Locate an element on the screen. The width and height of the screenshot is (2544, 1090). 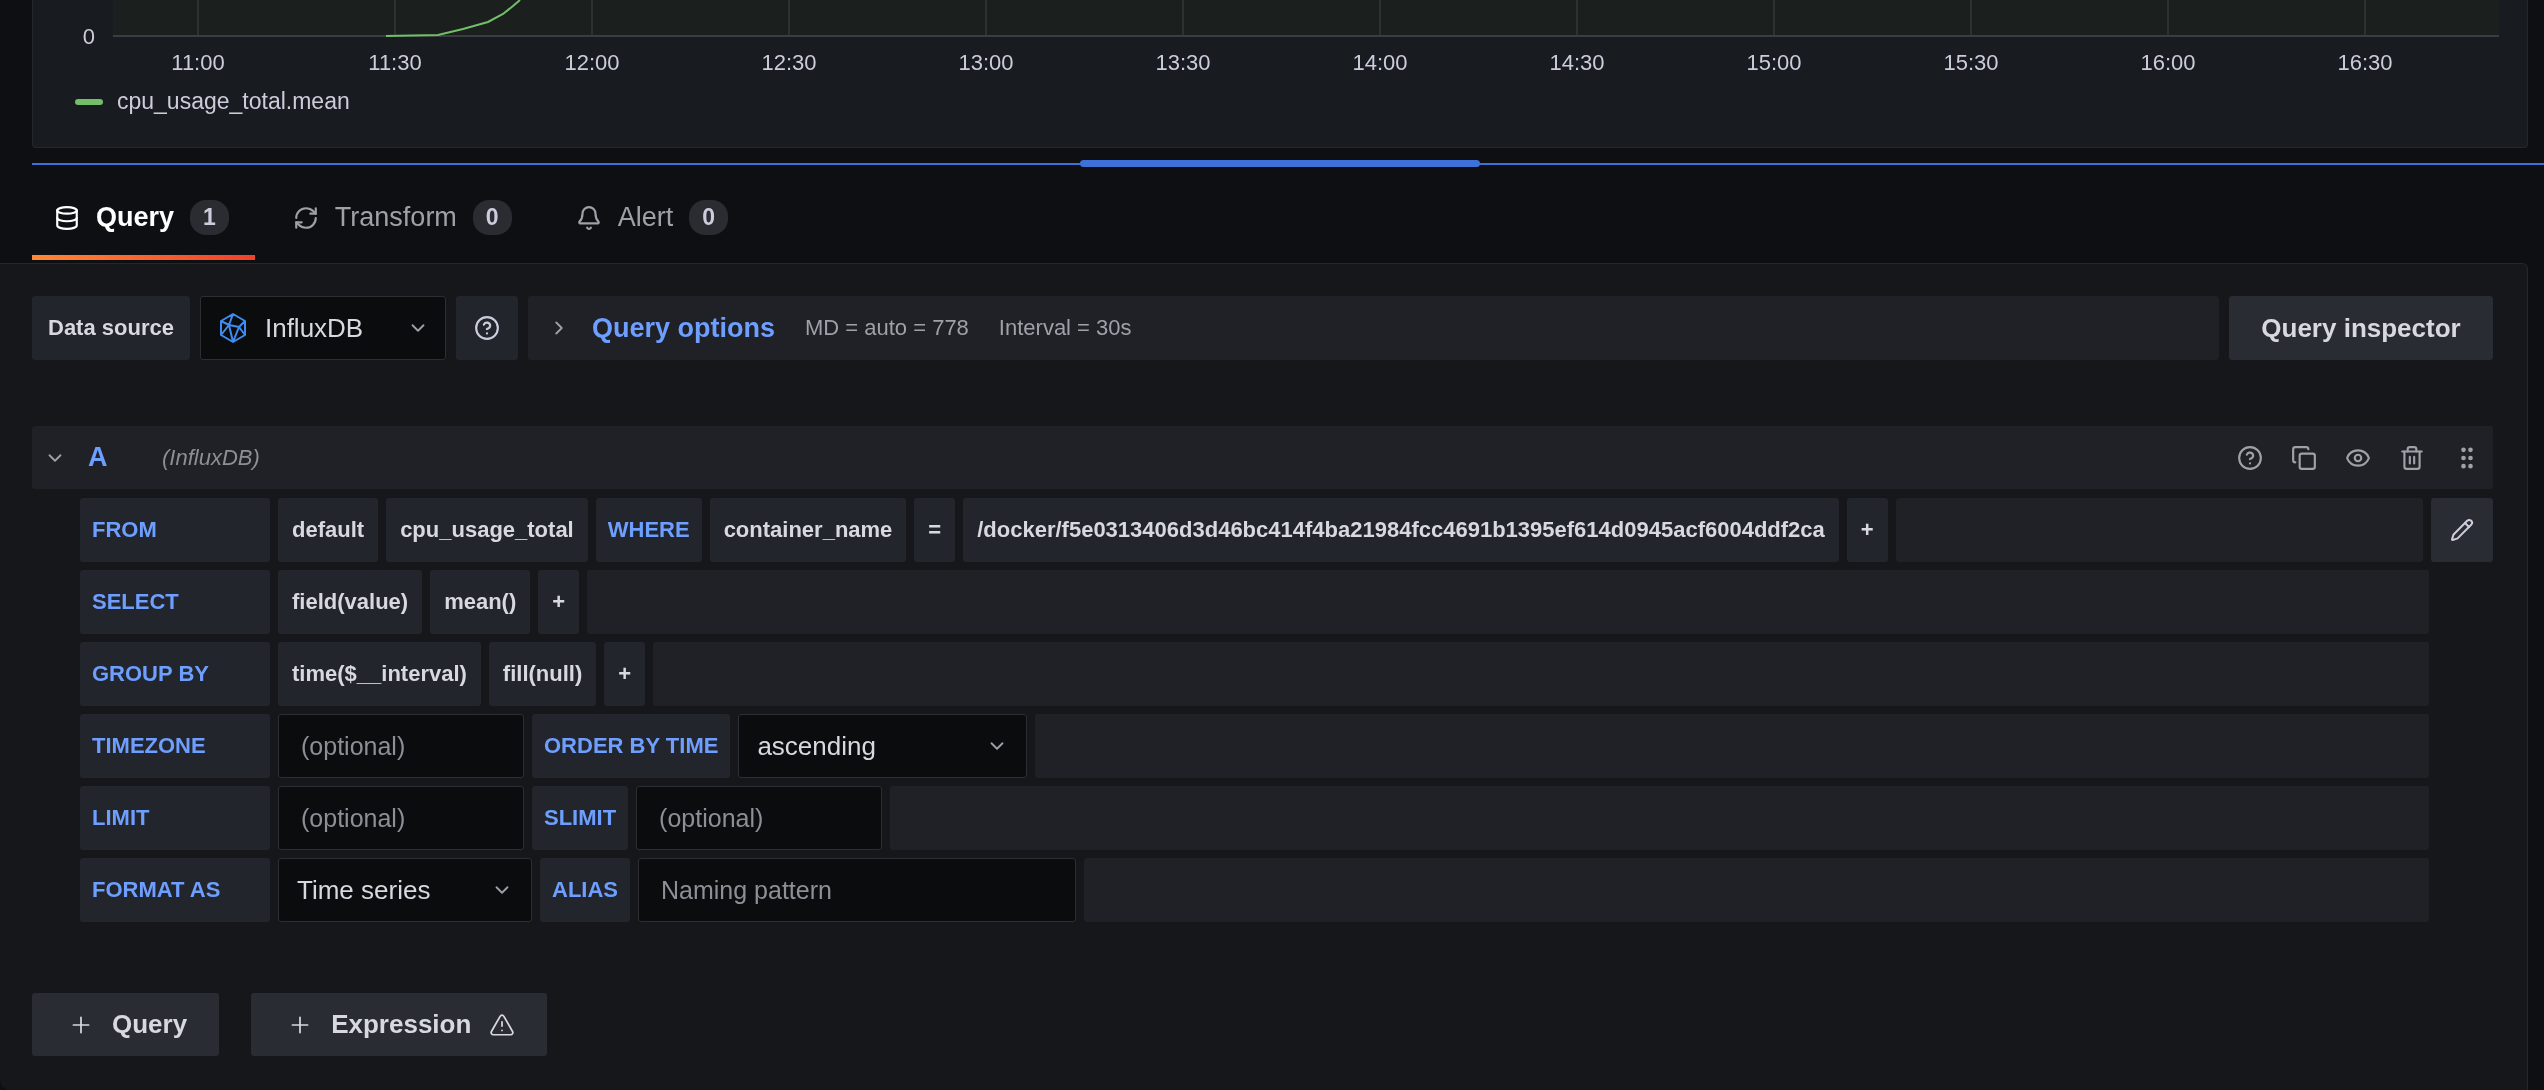
select-field: Time series is located at coordinates (405, 890).